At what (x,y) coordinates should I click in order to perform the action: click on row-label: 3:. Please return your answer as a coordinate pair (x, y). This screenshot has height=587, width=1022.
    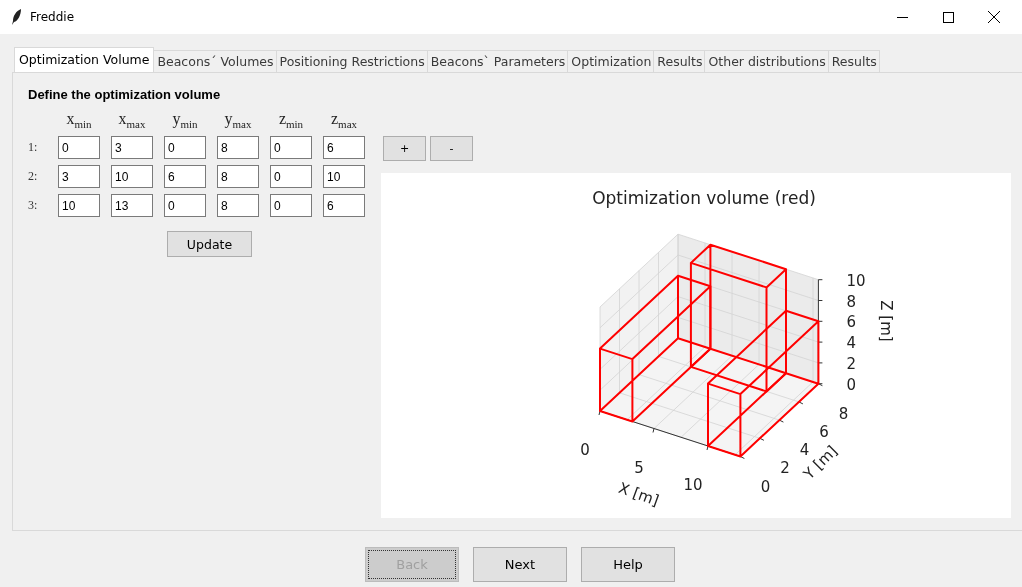
    Looking at the image, I should click on (33, 206).